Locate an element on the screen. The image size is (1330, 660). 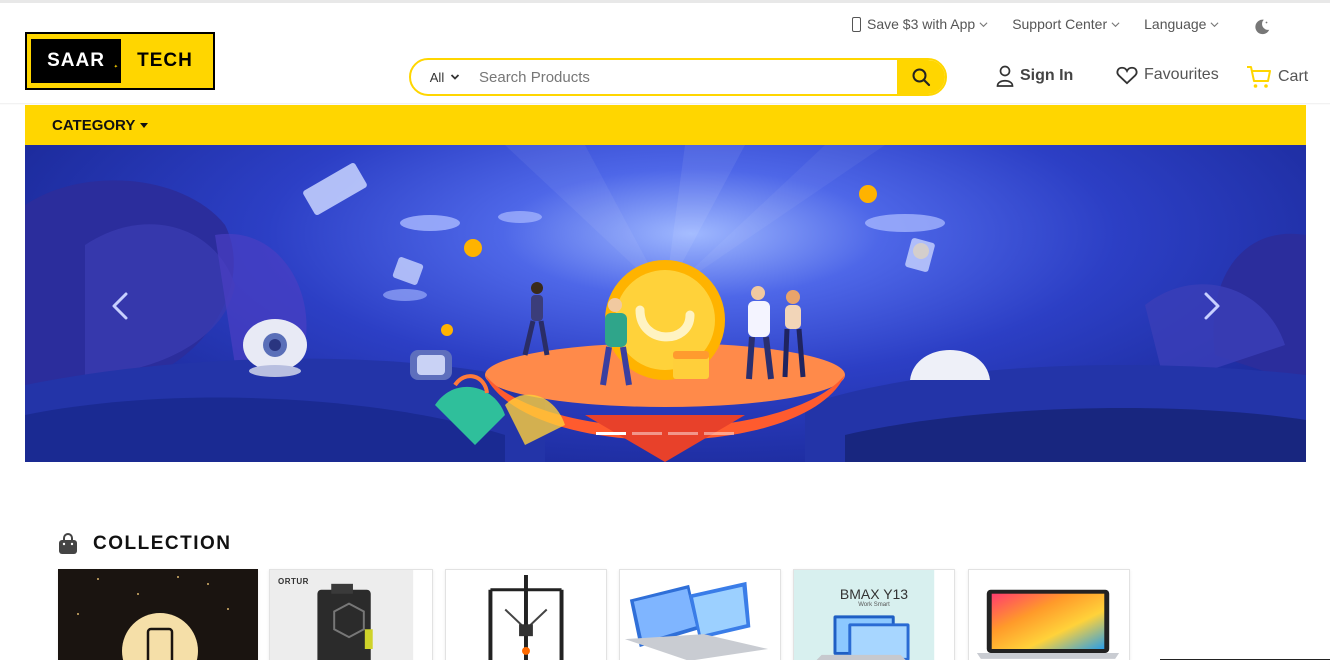
search-category-select: All is located at coordinates (445, 77).